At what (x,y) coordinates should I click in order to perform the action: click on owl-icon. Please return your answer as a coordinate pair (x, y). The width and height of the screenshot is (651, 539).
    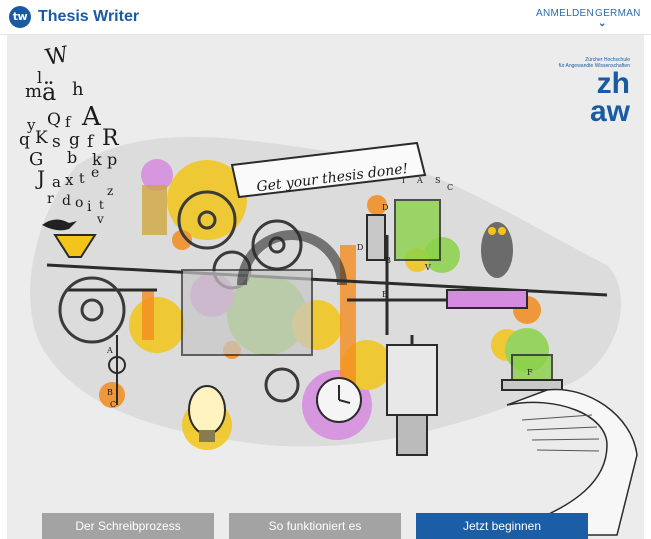
    Looking at the image, I should click on (497, 250).